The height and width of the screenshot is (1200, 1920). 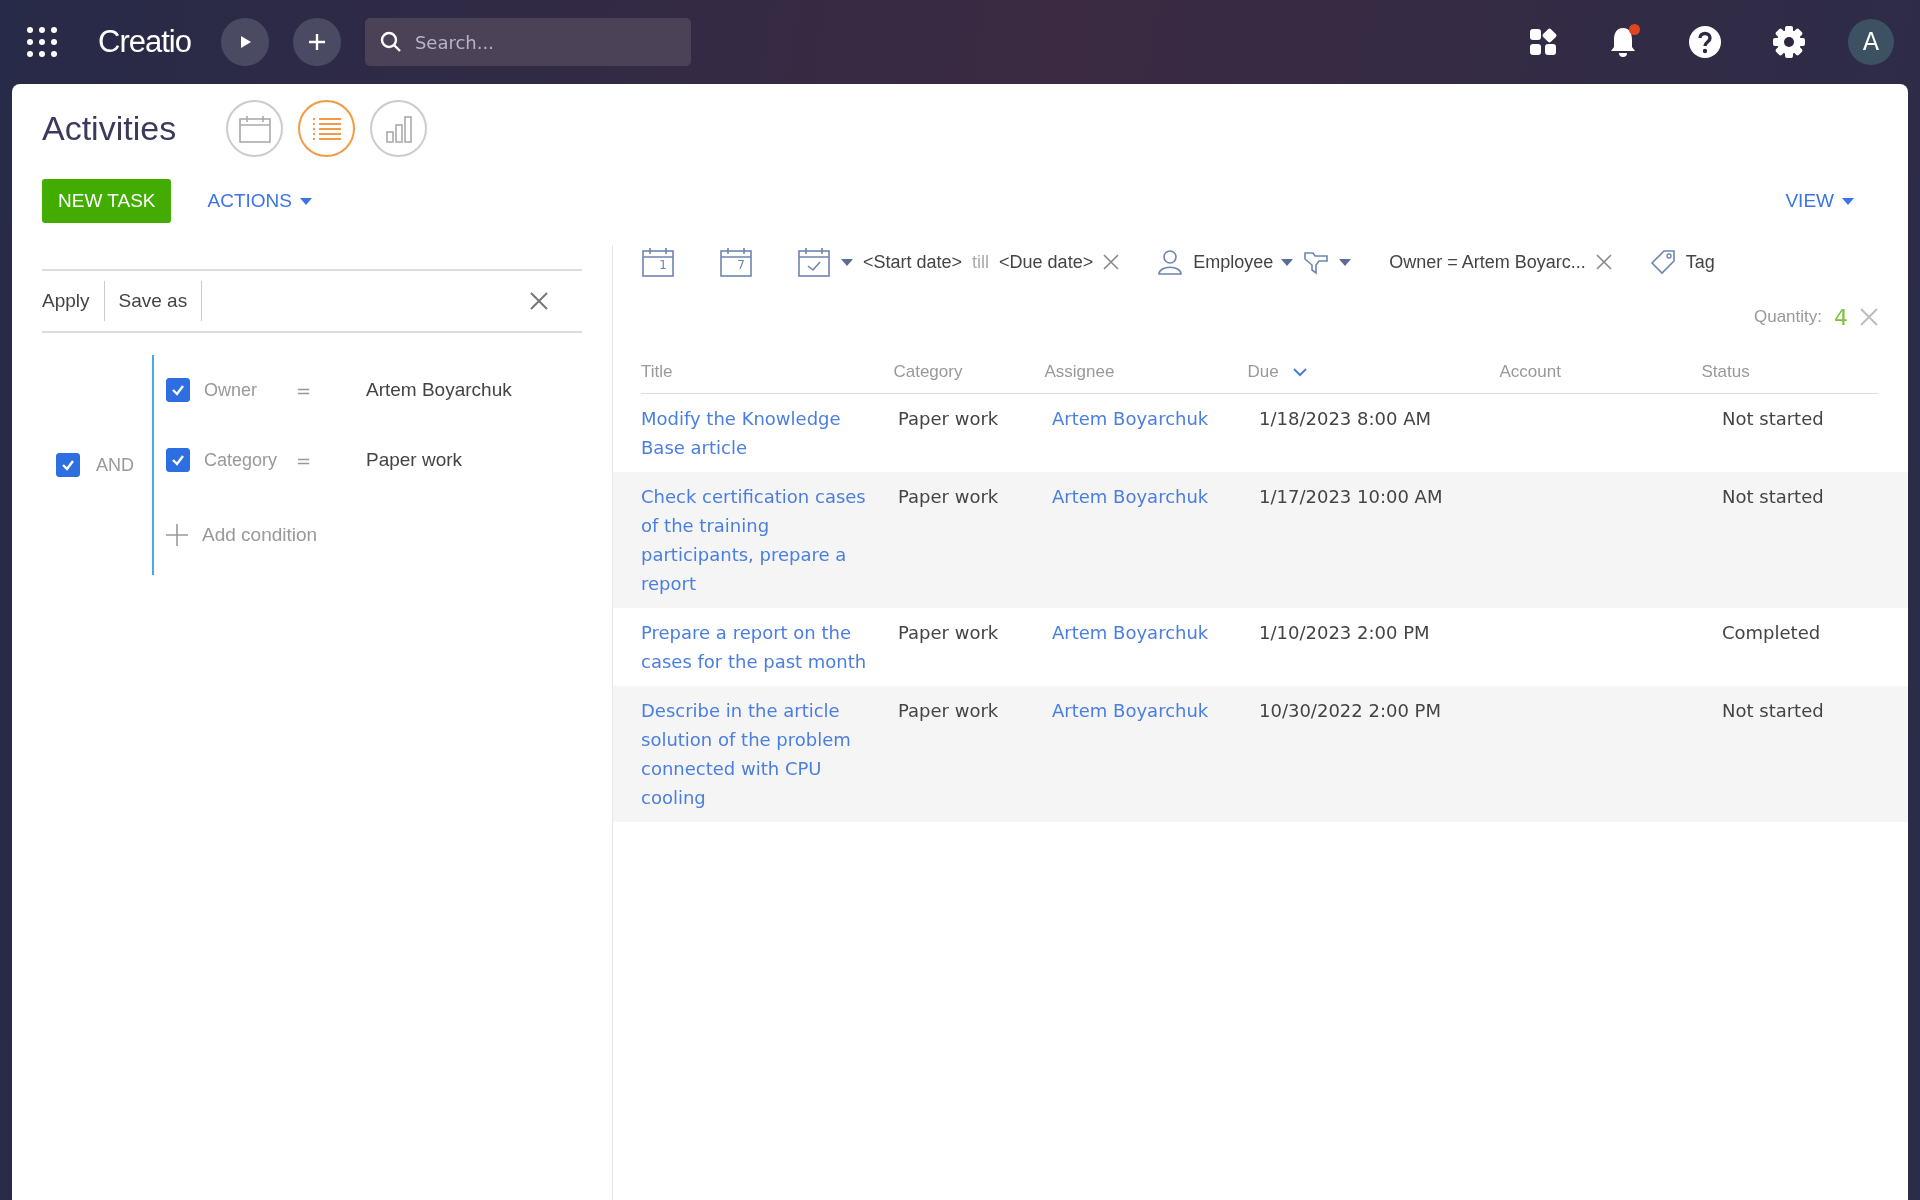 I want to click on column-header: Title, so click(x=657, y=372).